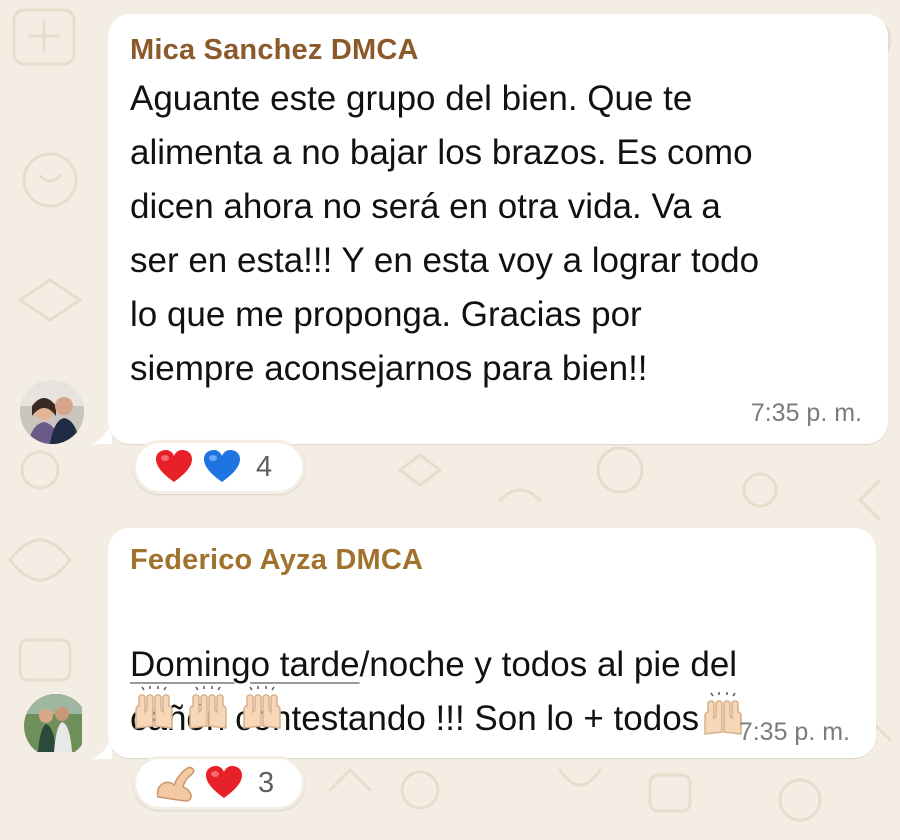 This screenshot has height=840, width=900. Describe the element at coordinates (274, 50) in the screenshot. I see `sender-name: Mica Sanchez DMCA` at that location.